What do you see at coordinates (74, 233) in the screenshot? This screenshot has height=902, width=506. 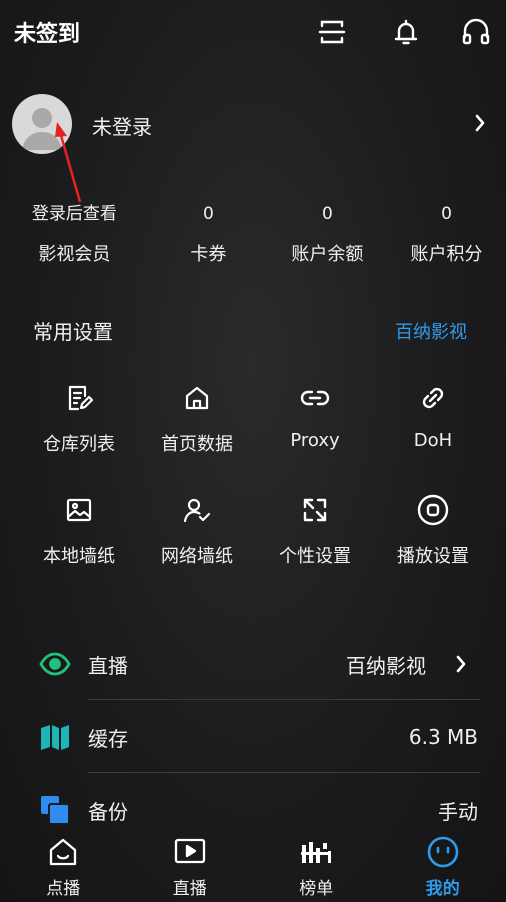 I see `stat-vip: 登录后查看 影视会员` at bounding box center [74, 233].